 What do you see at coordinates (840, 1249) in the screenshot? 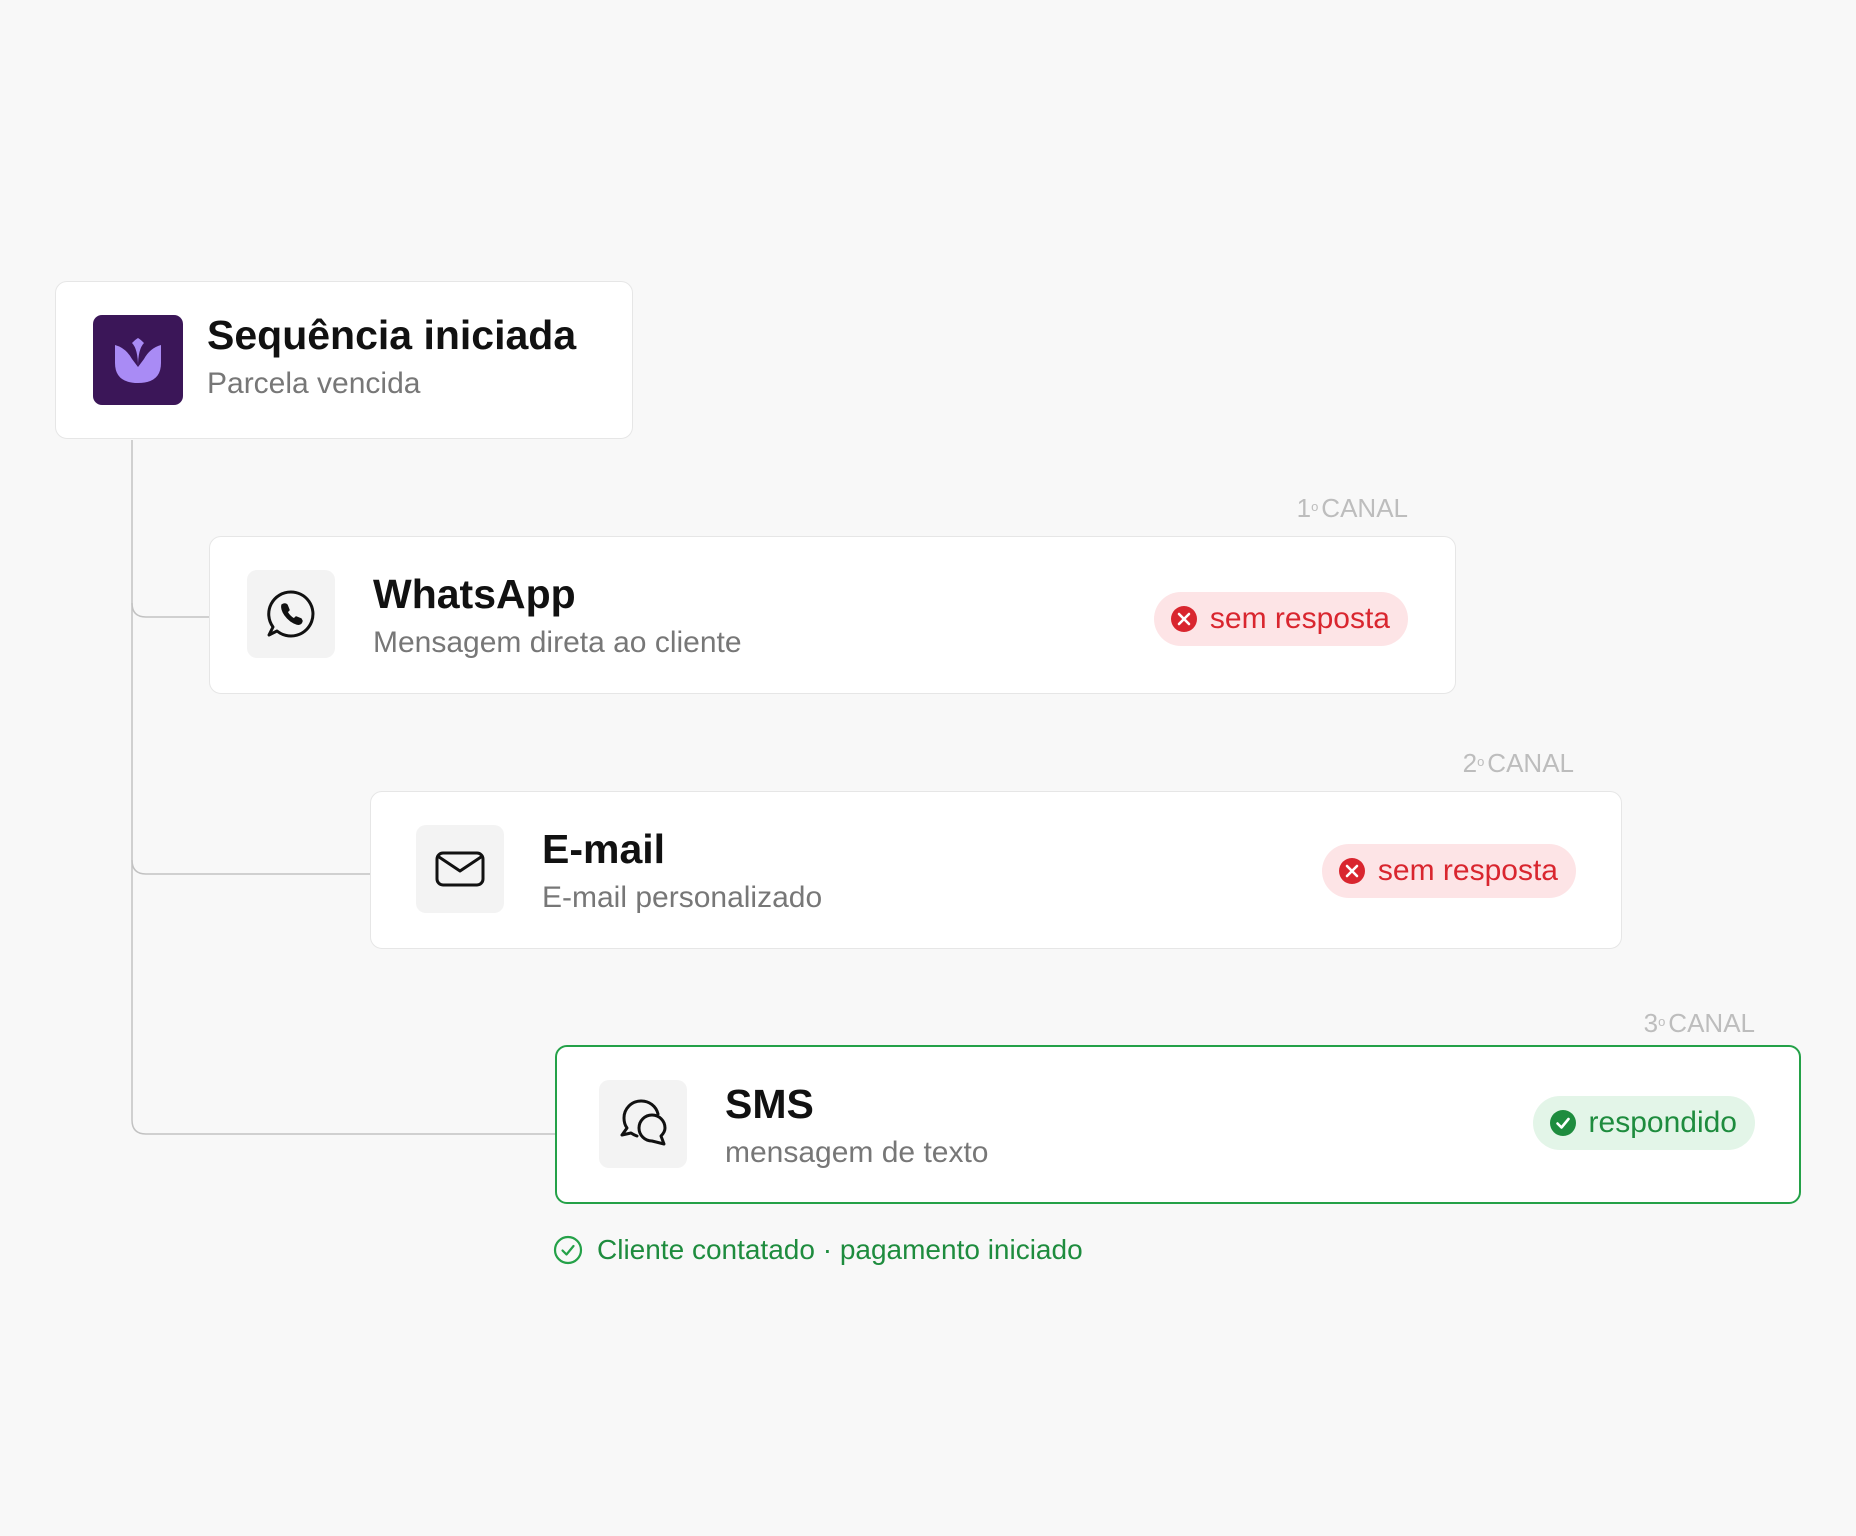
I see `result-text: Cliente contatado · pagamento iniciado` at bounding box center [840, 1249].